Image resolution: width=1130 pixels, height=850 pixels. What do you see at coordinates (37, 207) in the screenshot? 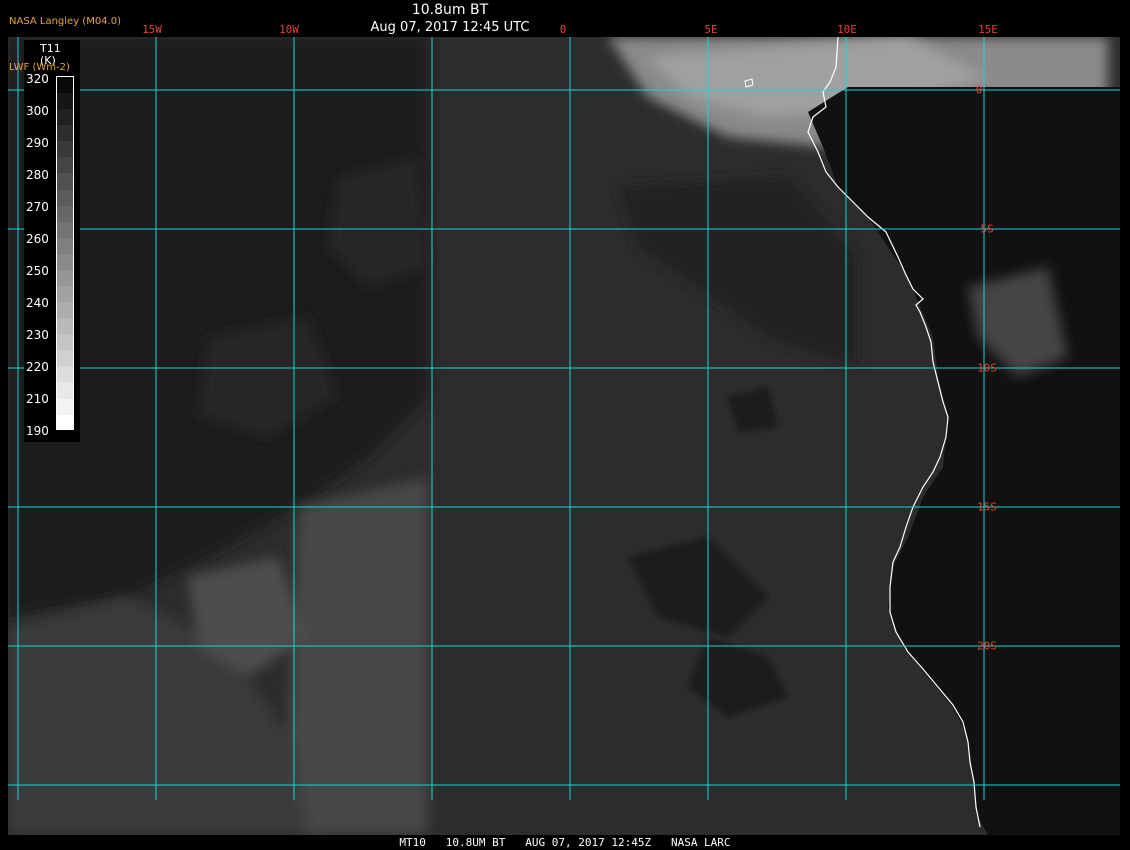
I see `legend-tick: 270` at bounding box center [37, 207].